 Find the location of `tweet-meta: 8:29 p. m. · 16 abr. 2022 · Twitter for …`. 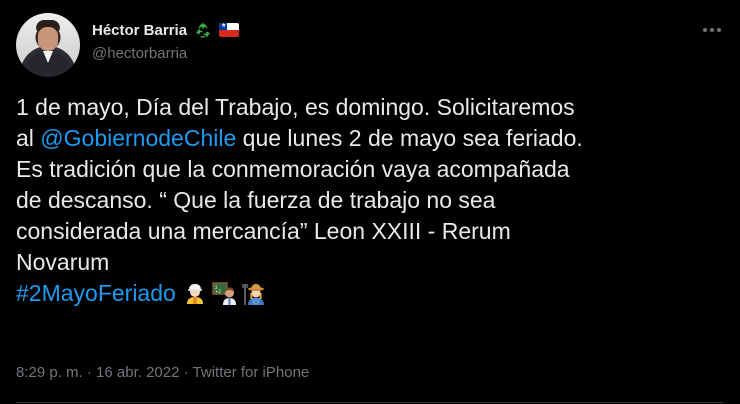

tweet-meta: 8:29 p. m. · 16 abr. 2022 · Twitter for … is located at coordinates (162, 372).